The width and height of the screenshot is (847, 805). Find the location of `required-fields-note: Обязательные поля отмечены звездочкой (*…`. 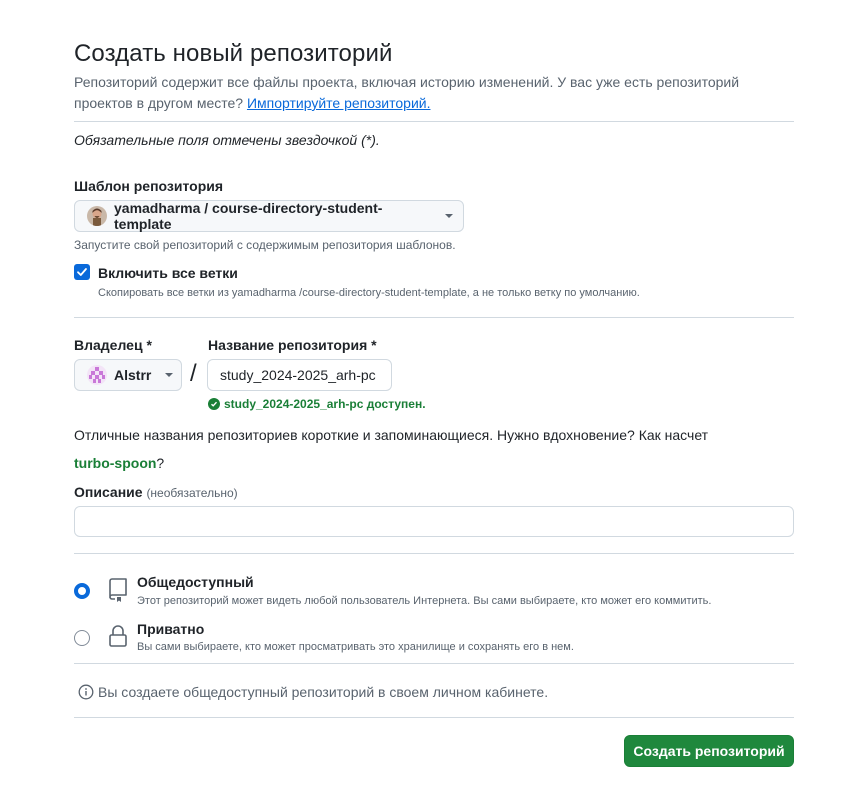

required-fields-note: Обязательные поля отмечены звездочкой (*… is located at coordinates (227, 140).